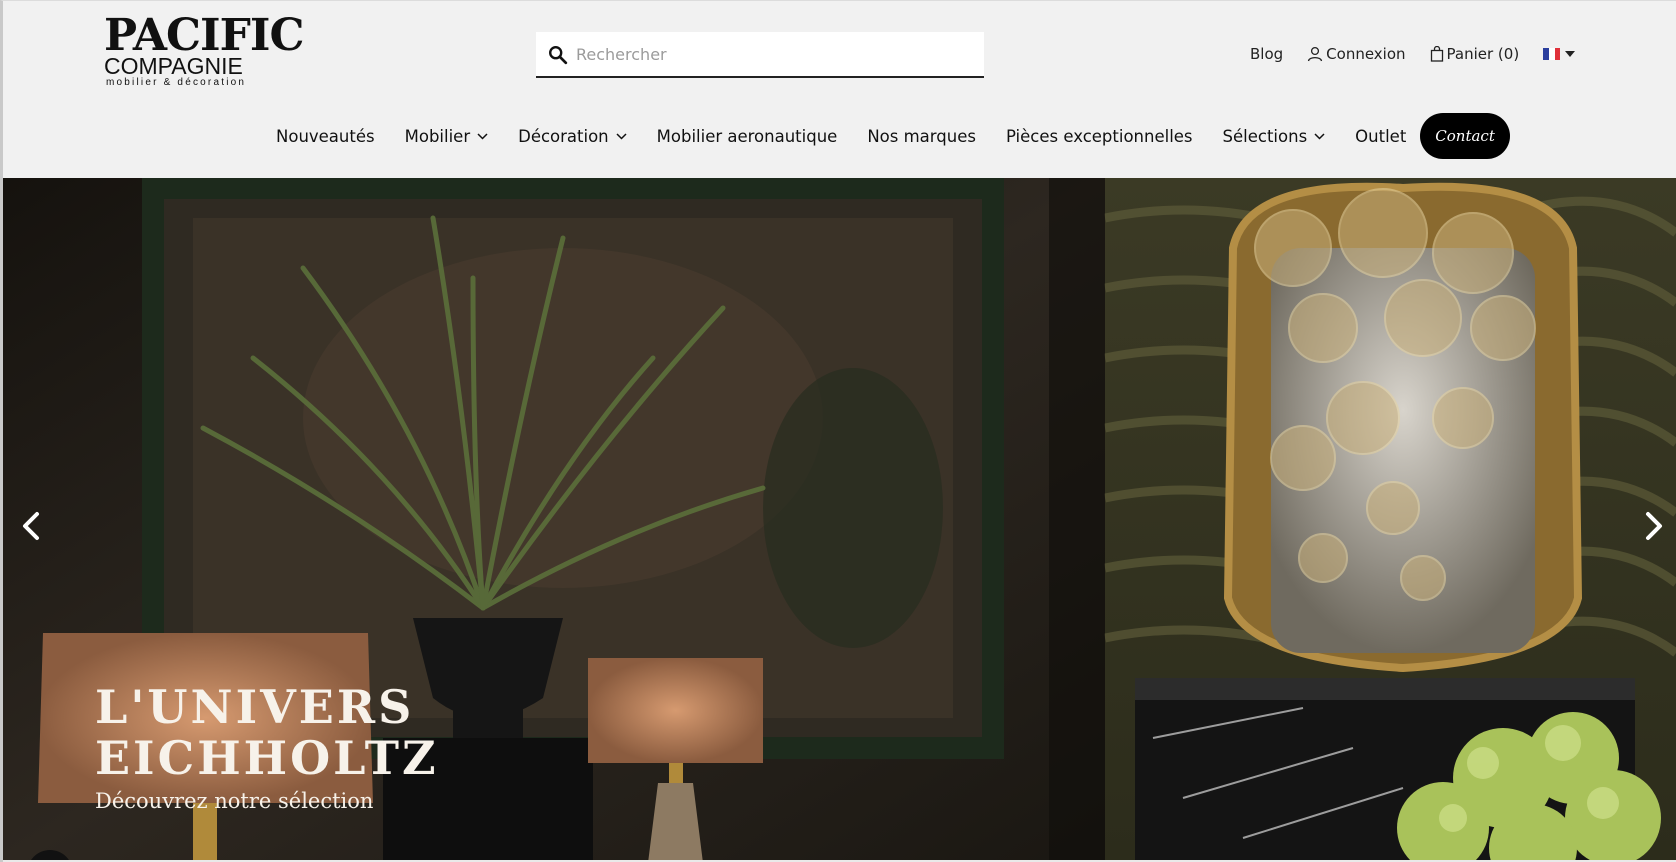 The width and height of the screenshot is (1676, 862). What do you see at coordinates (1413, 54) in the screenshot?
I see `header-utilities: Blog Connexion Panier (0)` at bounding box center [1413, 54].